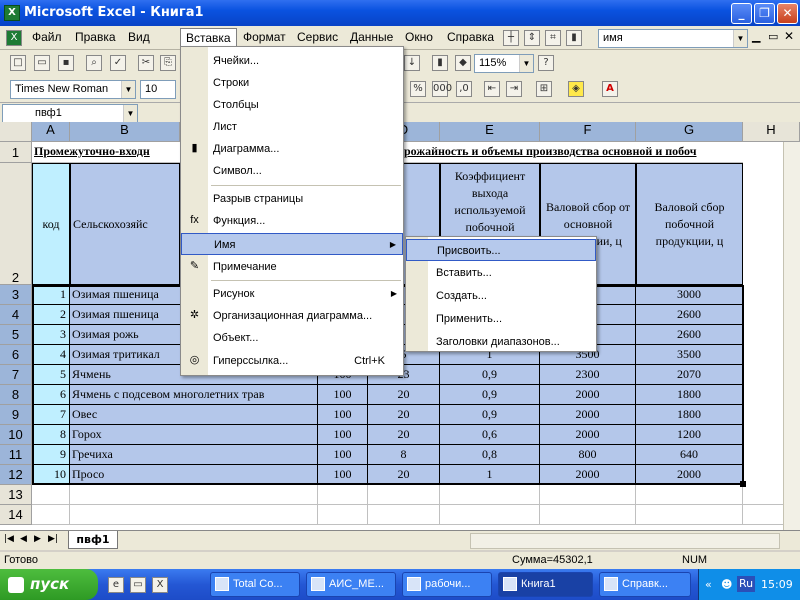  What do you see at coordinates (689, 315) in the screenshot?
I see `cell-g: 2600` at bounding box center [689, 315].